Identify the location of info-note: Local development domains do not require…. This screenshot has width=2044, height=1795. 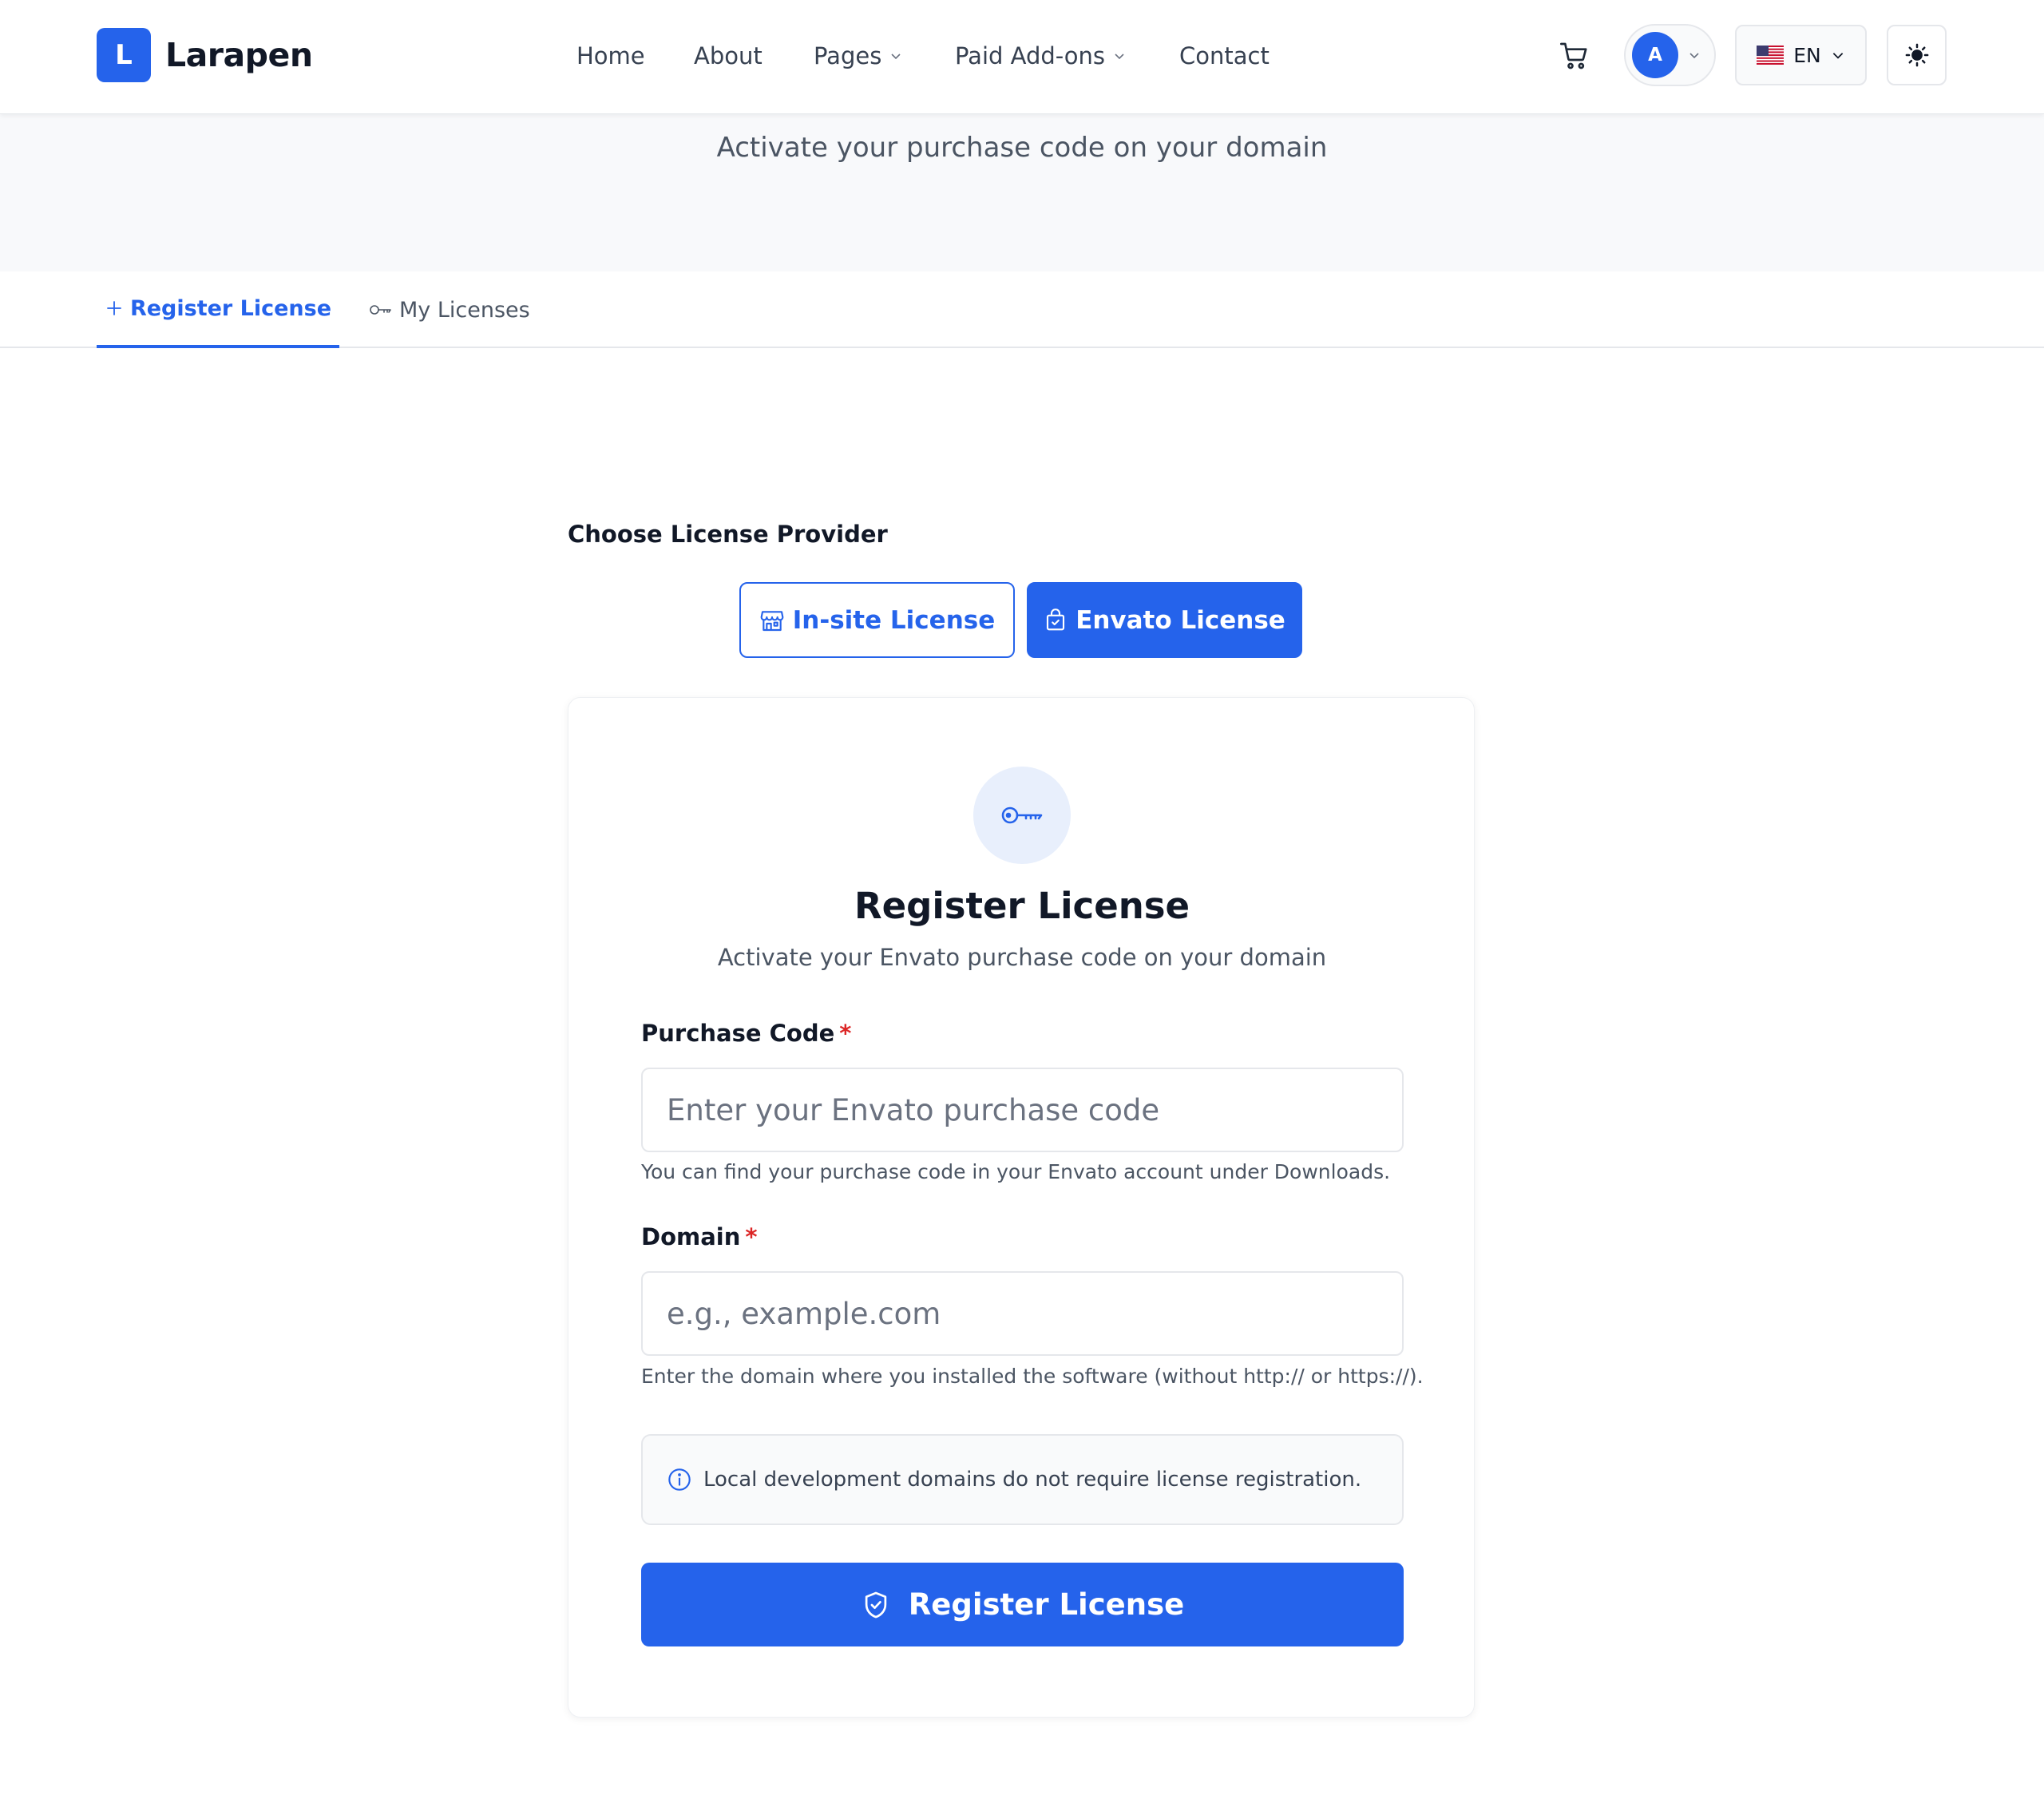
(1022, 1479).